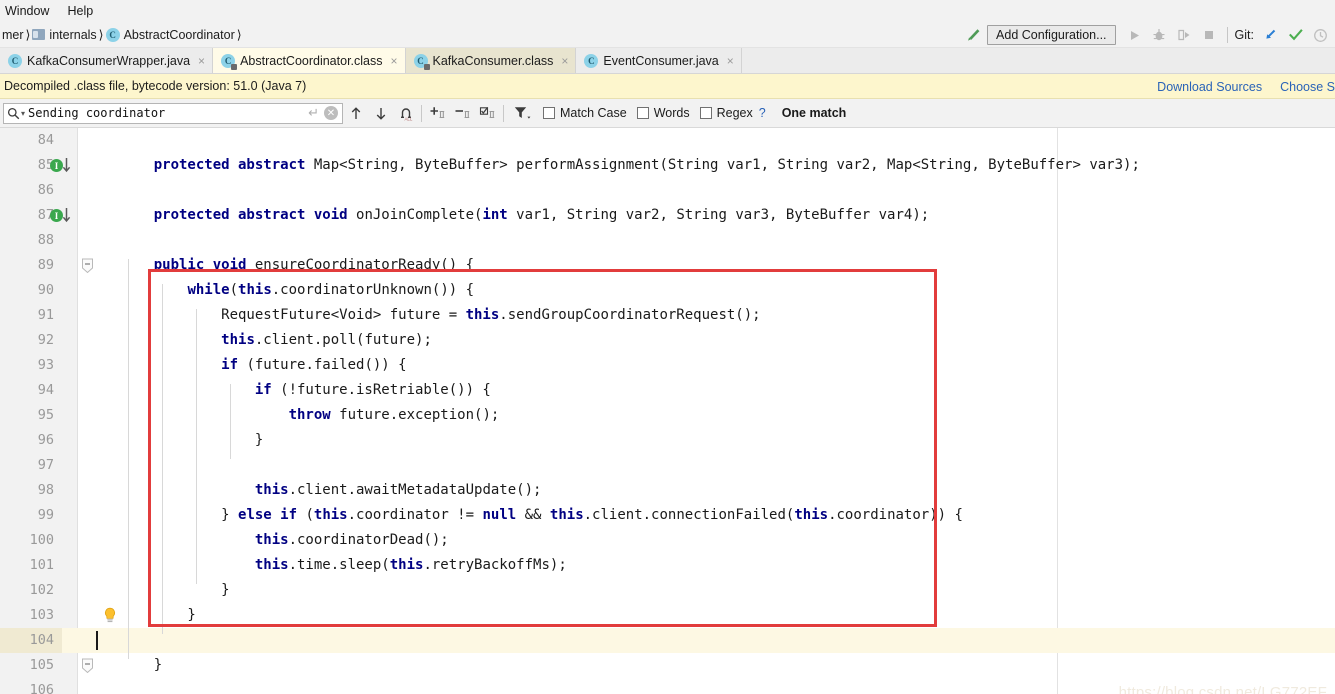 Image resolution: width=1335 pixels, height=694 pixels. What do you see at coordinates (667, 140) in the screenshot?
I see `code-line: 84` at bounding box center [667, 140].